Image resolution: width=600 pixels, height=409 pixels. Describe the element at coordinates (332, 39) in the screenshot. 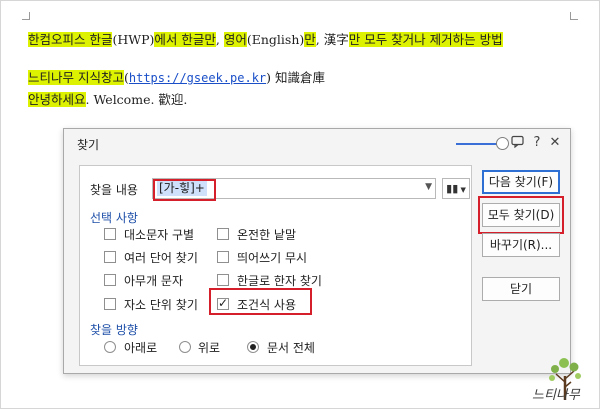

I see `plain-text: , 漢字` at that location.